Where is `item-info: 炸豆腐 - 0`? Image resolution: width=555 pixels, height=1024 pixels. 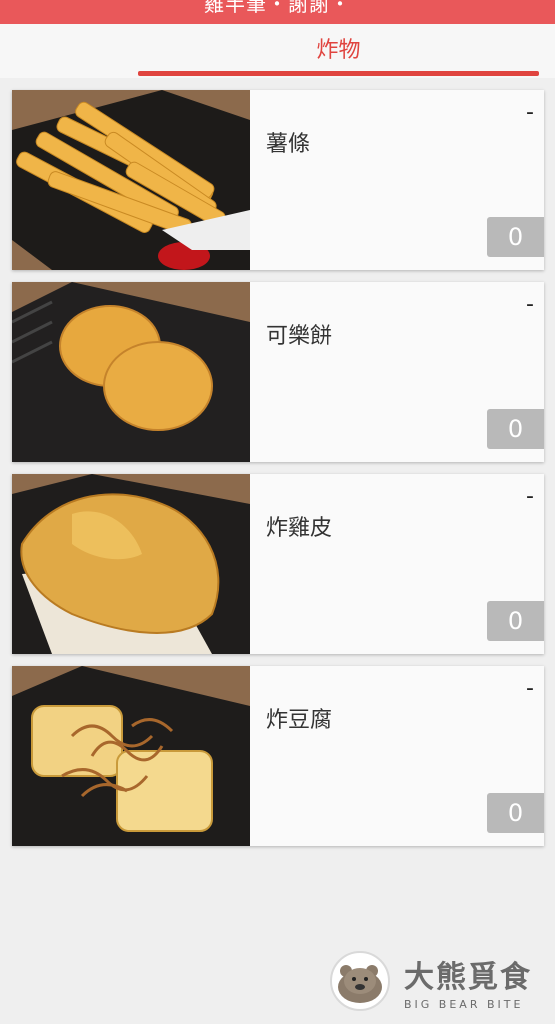
item-info: 炸豆腐 - 0 is located at coordinates (397, 756).